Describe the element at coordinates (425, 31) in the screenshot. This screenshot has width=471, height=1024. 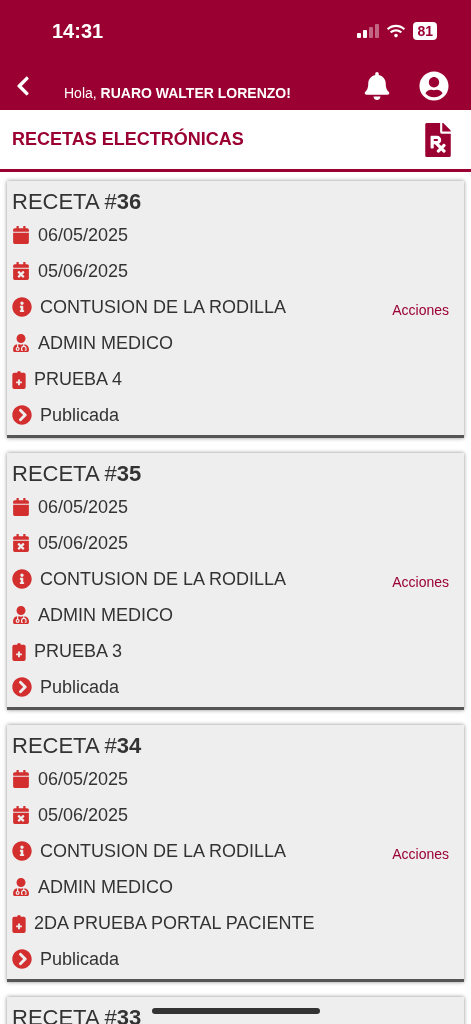
I see `battery-indicator: 81` at that location.